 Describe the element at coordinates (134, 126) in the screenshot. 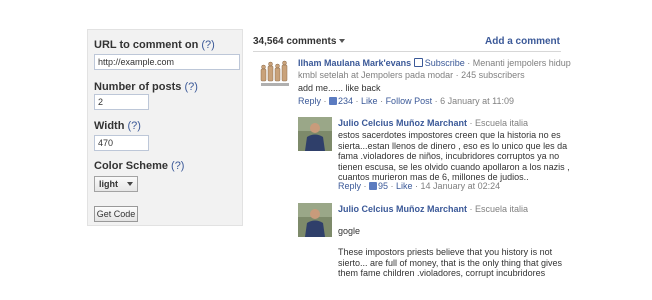

I see `width-help-link: (?)` at that location.